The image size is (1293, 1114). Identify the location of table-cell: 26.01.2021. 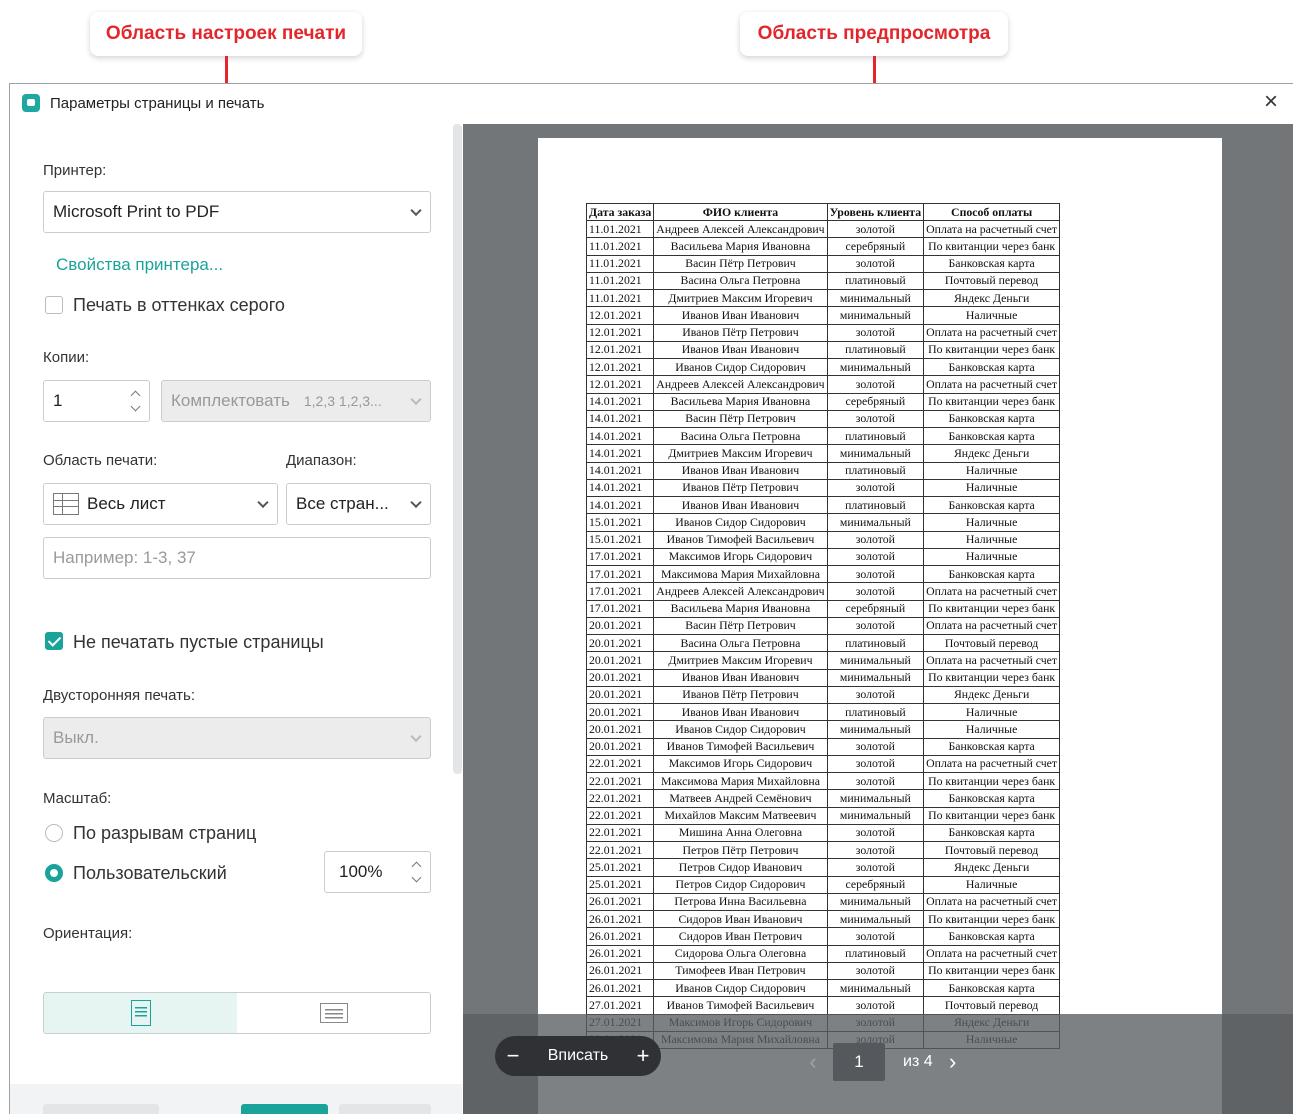
(620, 988).